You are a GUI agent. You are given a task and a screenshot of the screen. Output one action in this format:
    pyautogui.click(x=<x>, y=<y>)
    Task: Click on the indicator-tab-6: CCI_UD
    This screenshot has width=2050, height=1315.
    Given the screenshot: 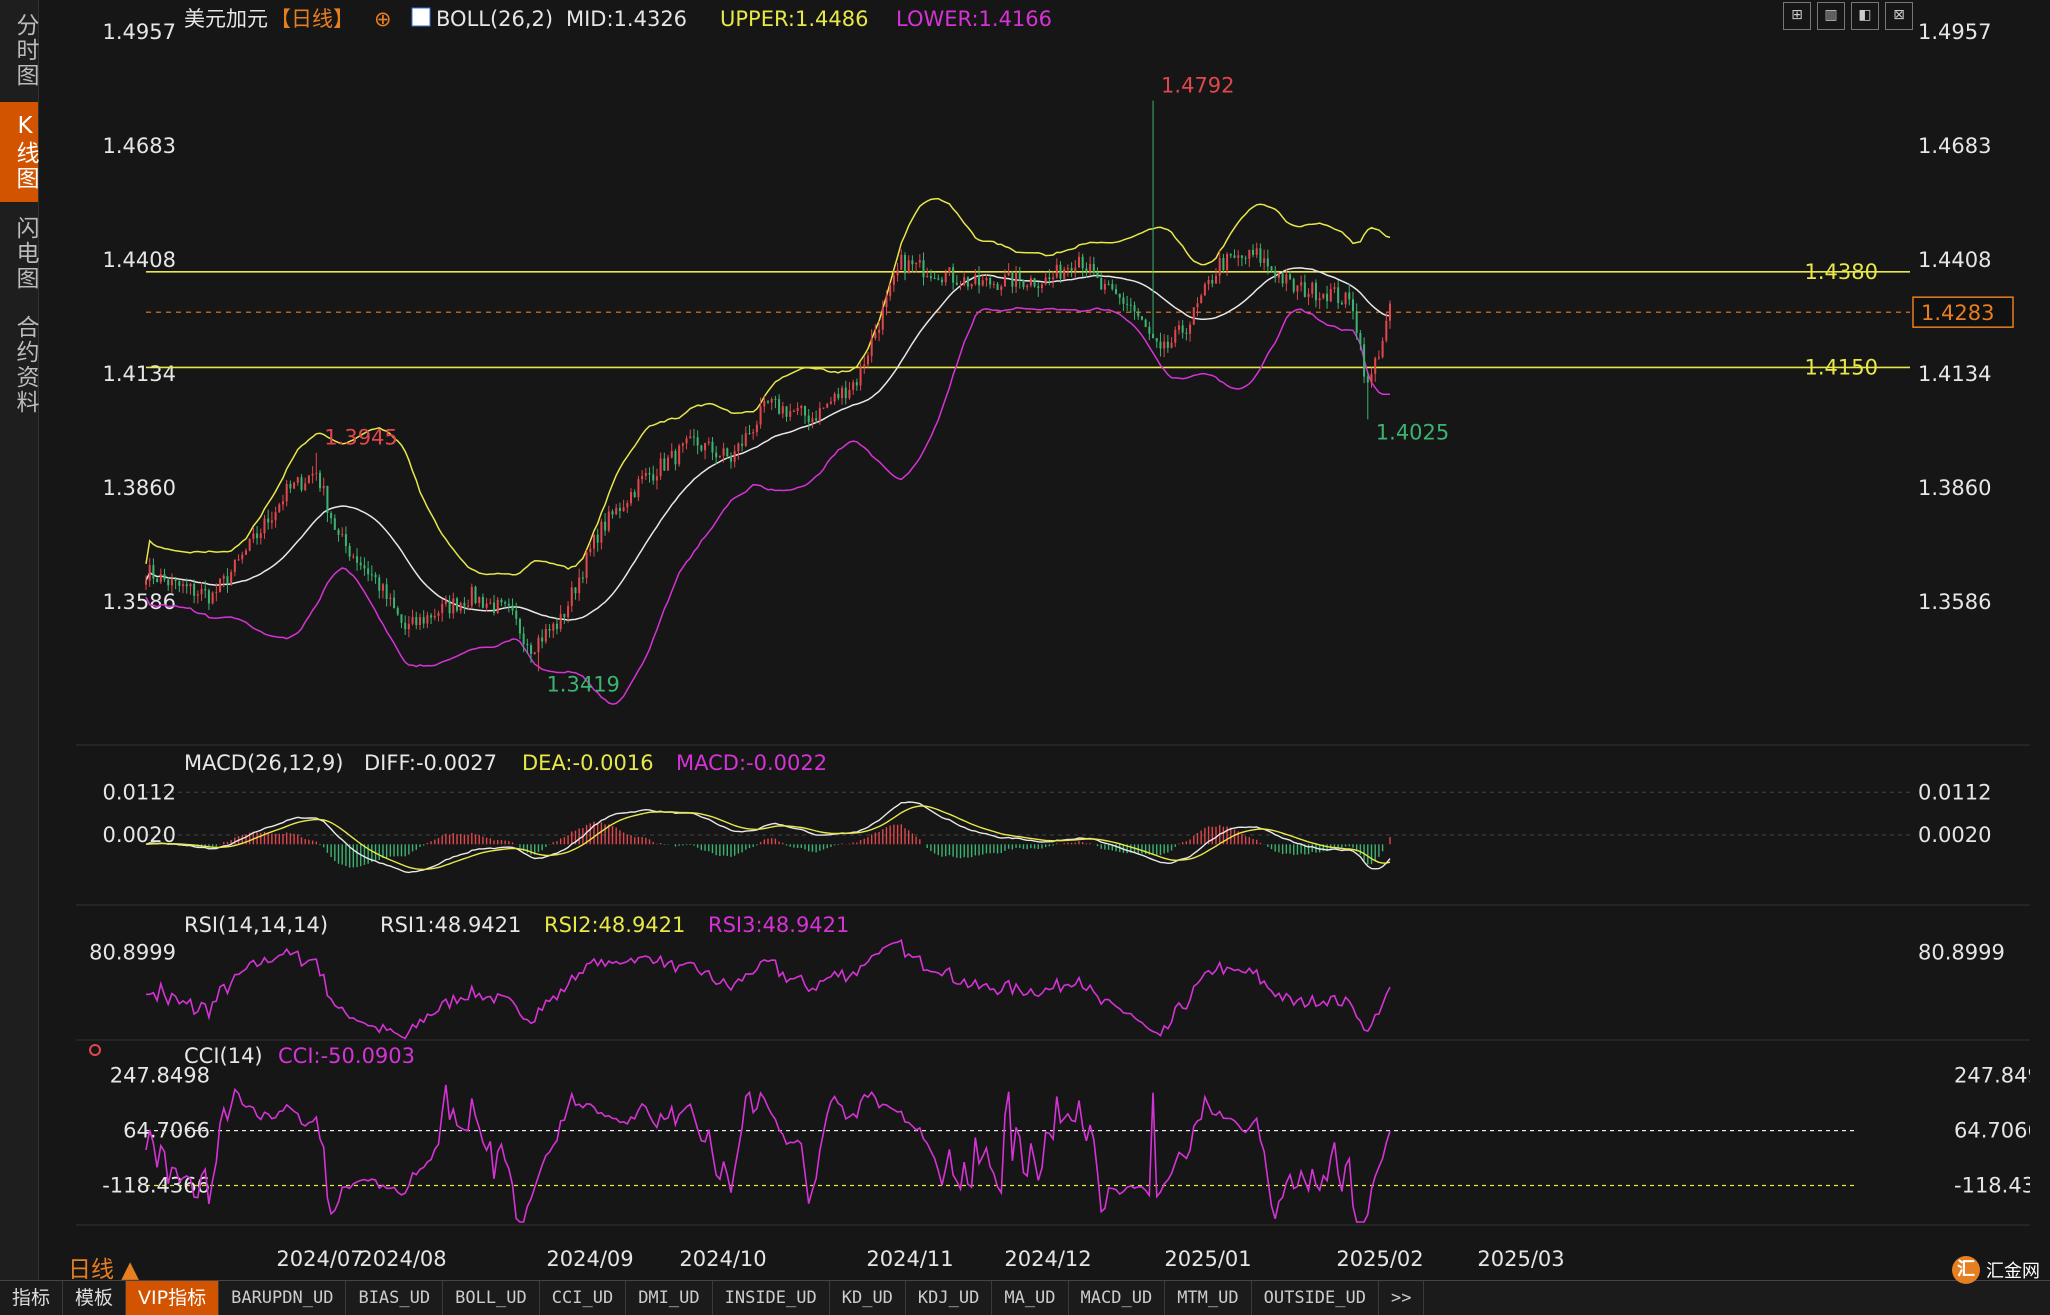 What is the action you would take?
    pyautogui.click(x=583, y=1298)
    